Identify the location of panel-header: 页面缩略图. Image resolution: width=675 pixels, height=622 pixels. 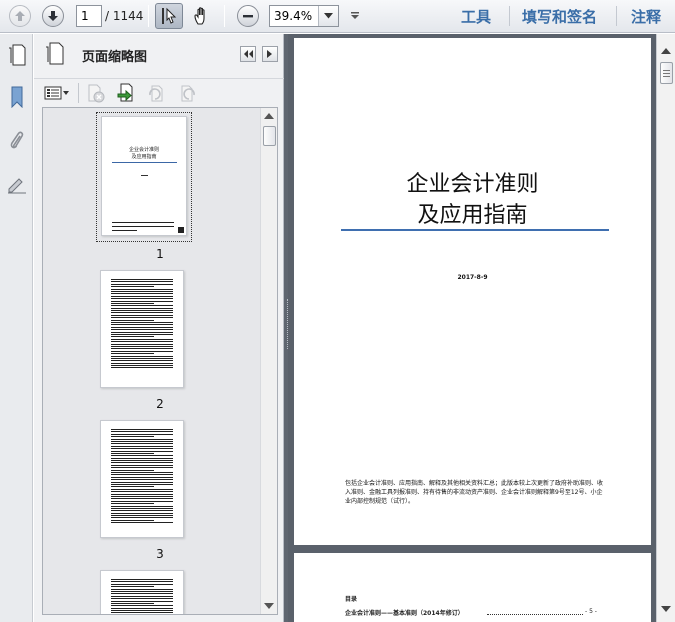
(159, 54).